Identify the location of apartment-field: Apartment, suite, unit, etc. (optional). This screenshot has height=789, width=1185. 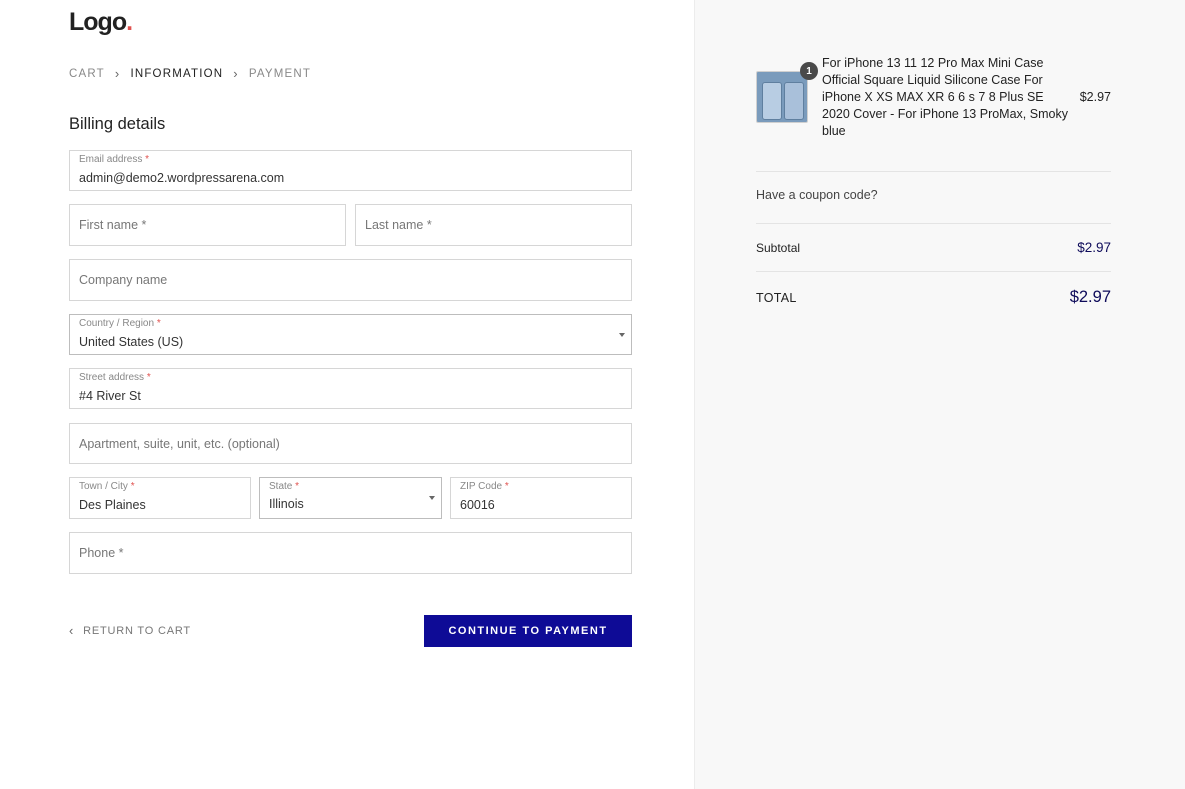
(350, 443).